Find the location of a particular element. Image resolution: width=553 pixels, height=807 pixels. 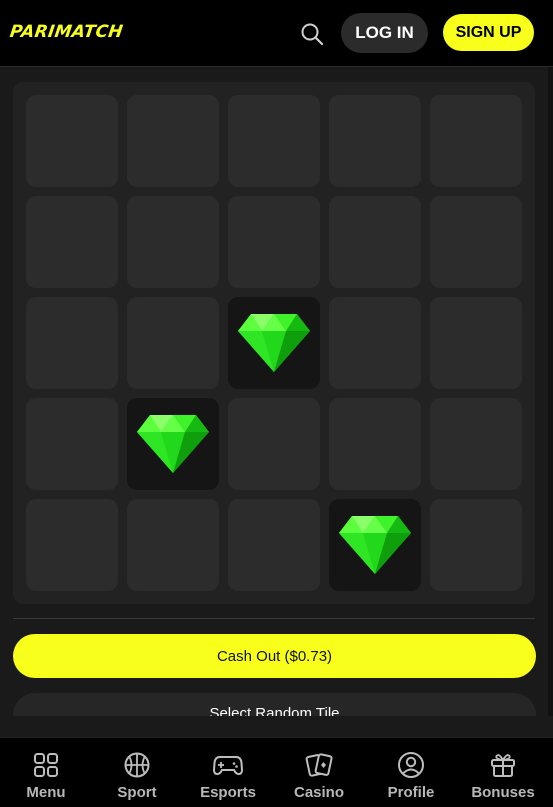

login-button: LOG IN is located at coordinates (384, 33).